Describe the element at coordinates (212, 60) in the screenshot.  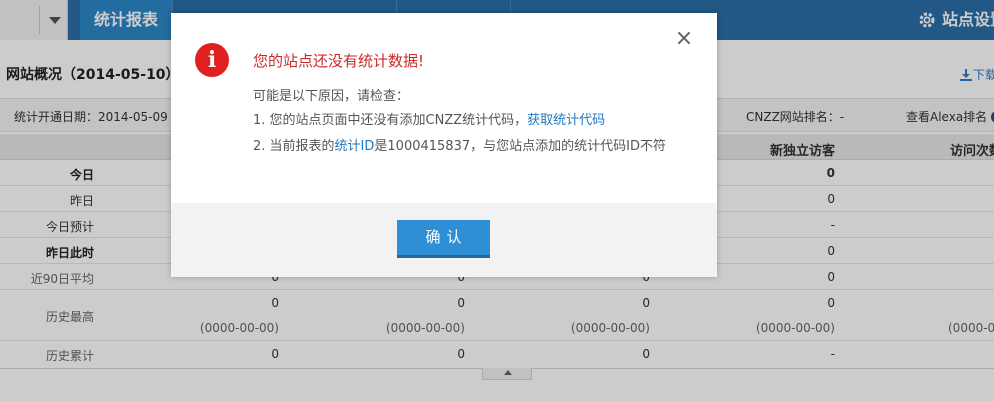
I see `info-icon: i` at that location.